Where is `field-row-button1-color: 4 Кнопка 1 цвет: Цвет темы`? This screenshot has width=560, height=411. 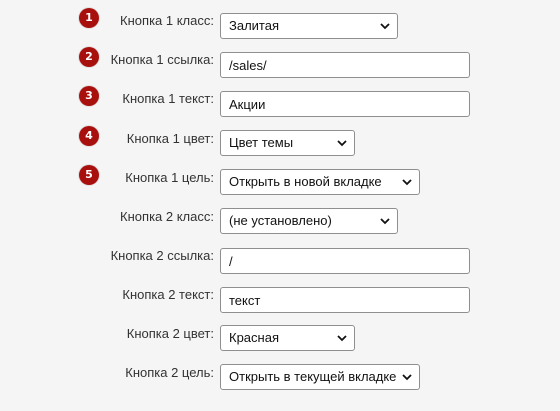 field-row-button1-color: 4 Кнопка 1 цвет: Цвет темы is located at coordinates (280, 140).